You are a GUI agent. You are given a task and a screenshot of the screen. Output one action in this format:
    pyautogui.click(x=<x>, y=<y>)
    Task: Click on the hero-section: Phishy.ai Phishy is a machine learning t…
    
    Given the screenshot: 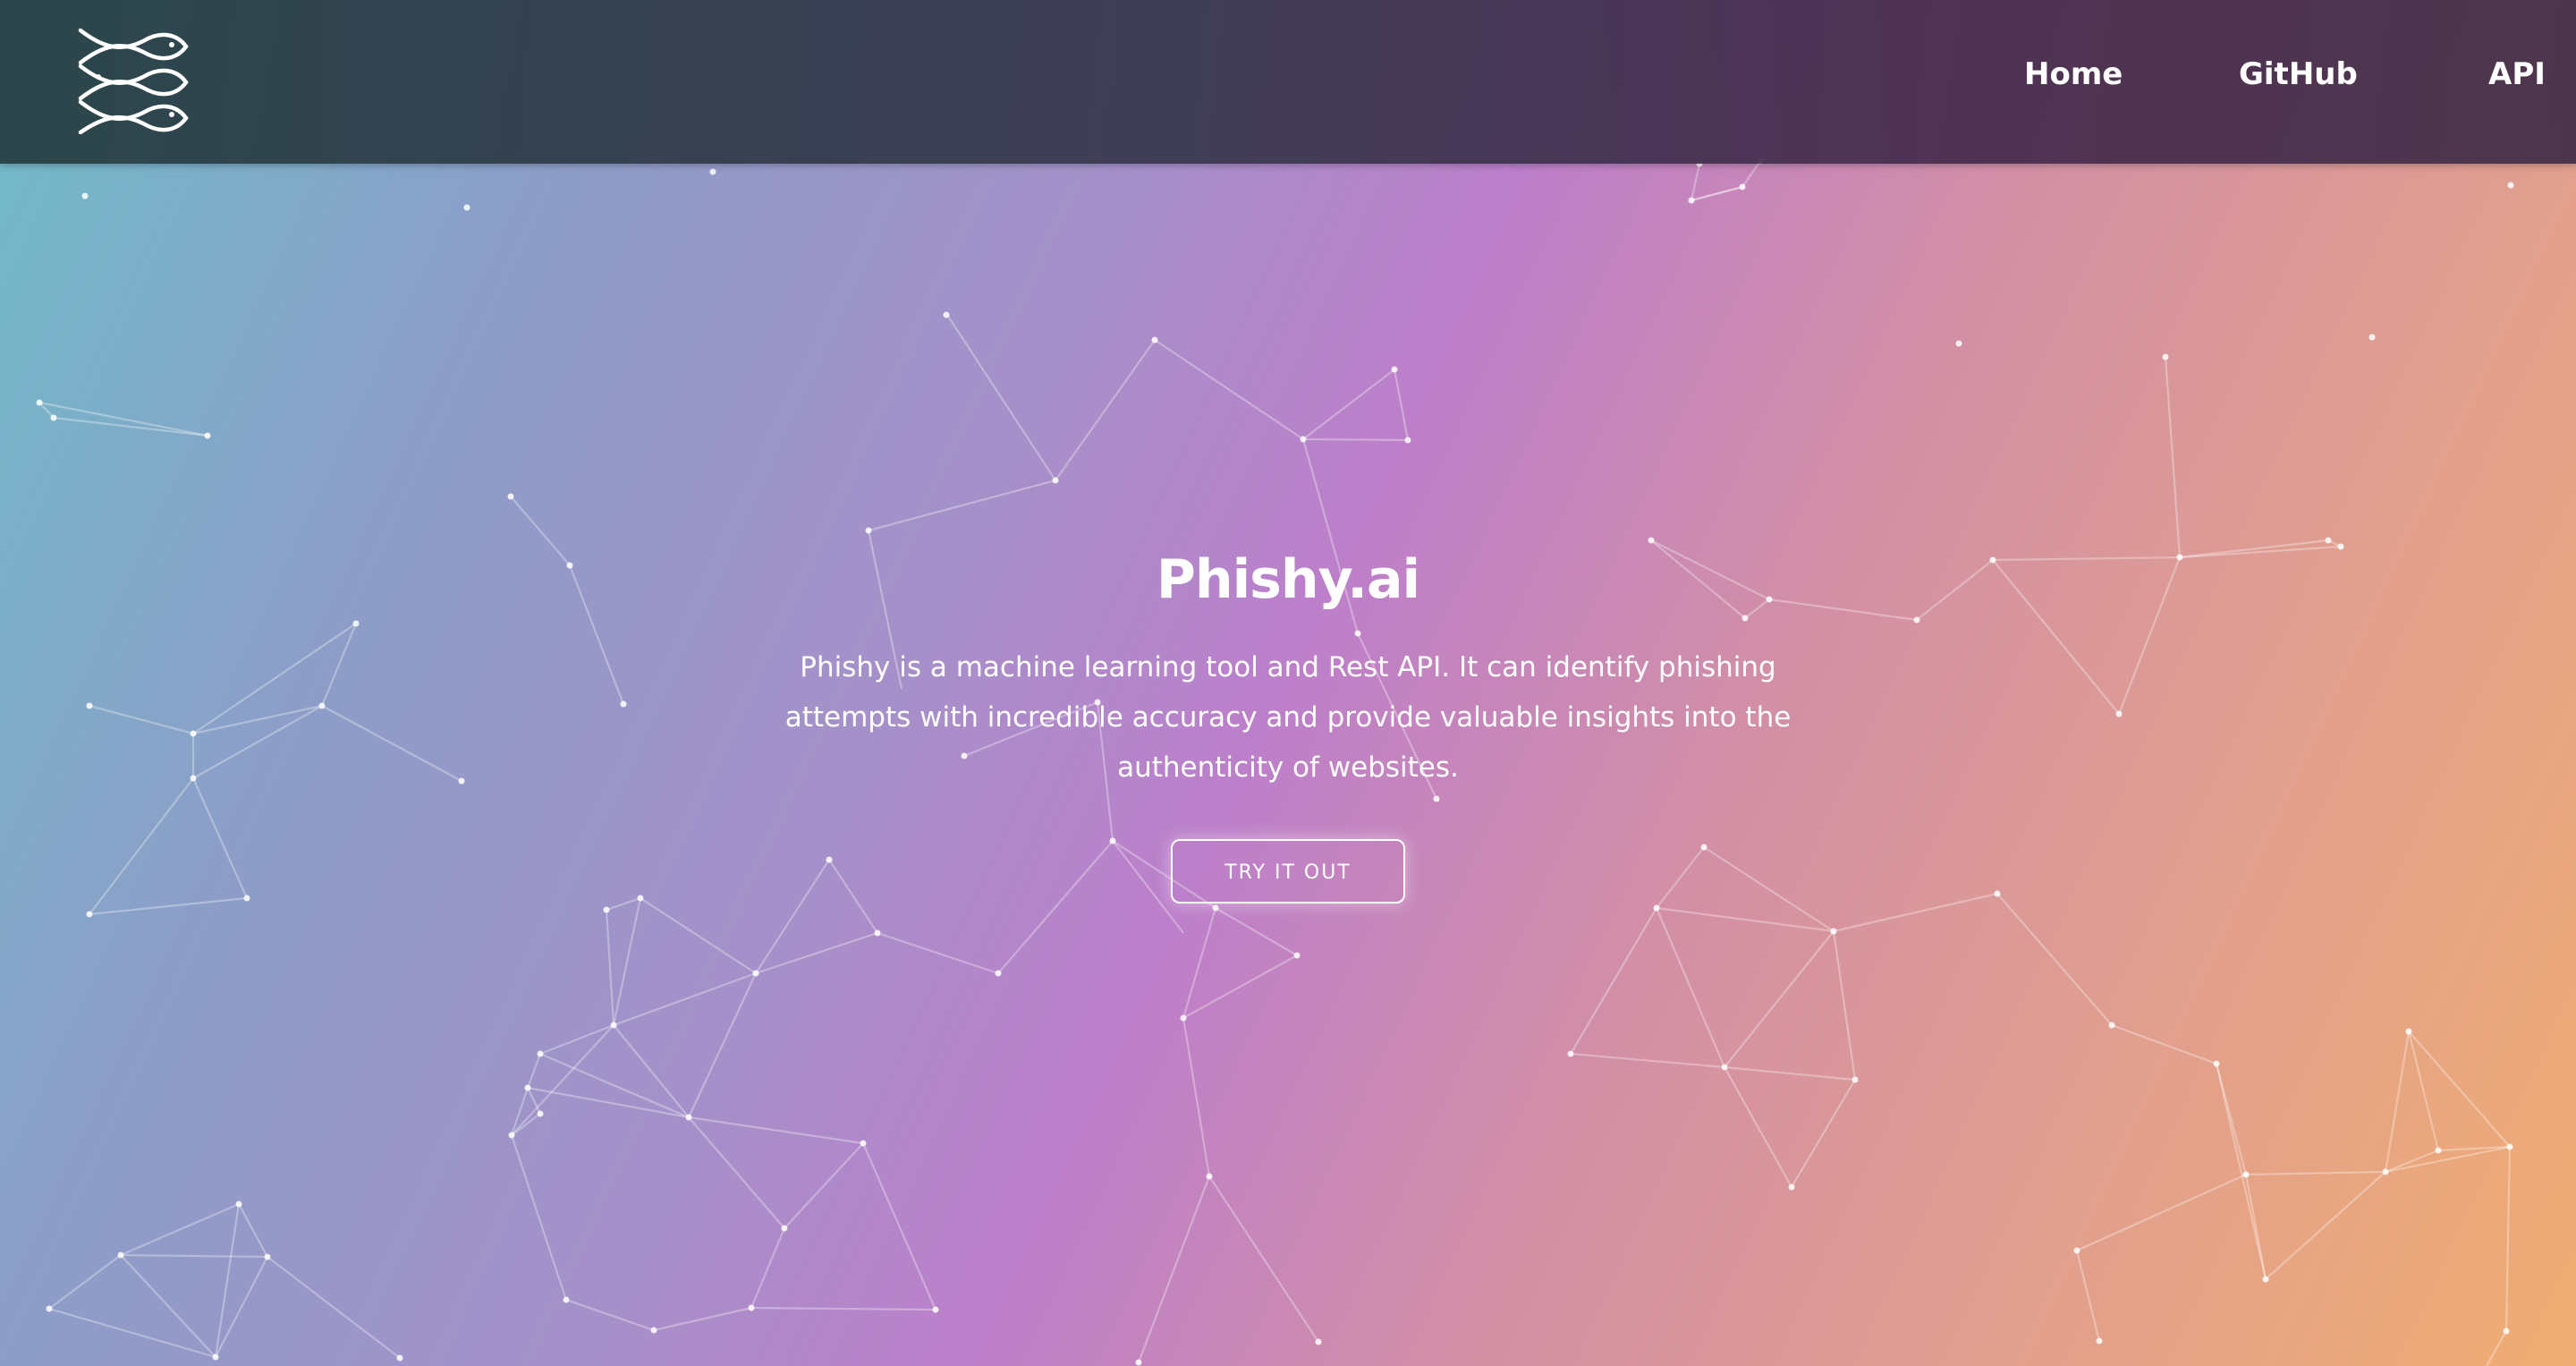 What is the action you would take?
    pyautogui.click(x=1288, y=720)
    